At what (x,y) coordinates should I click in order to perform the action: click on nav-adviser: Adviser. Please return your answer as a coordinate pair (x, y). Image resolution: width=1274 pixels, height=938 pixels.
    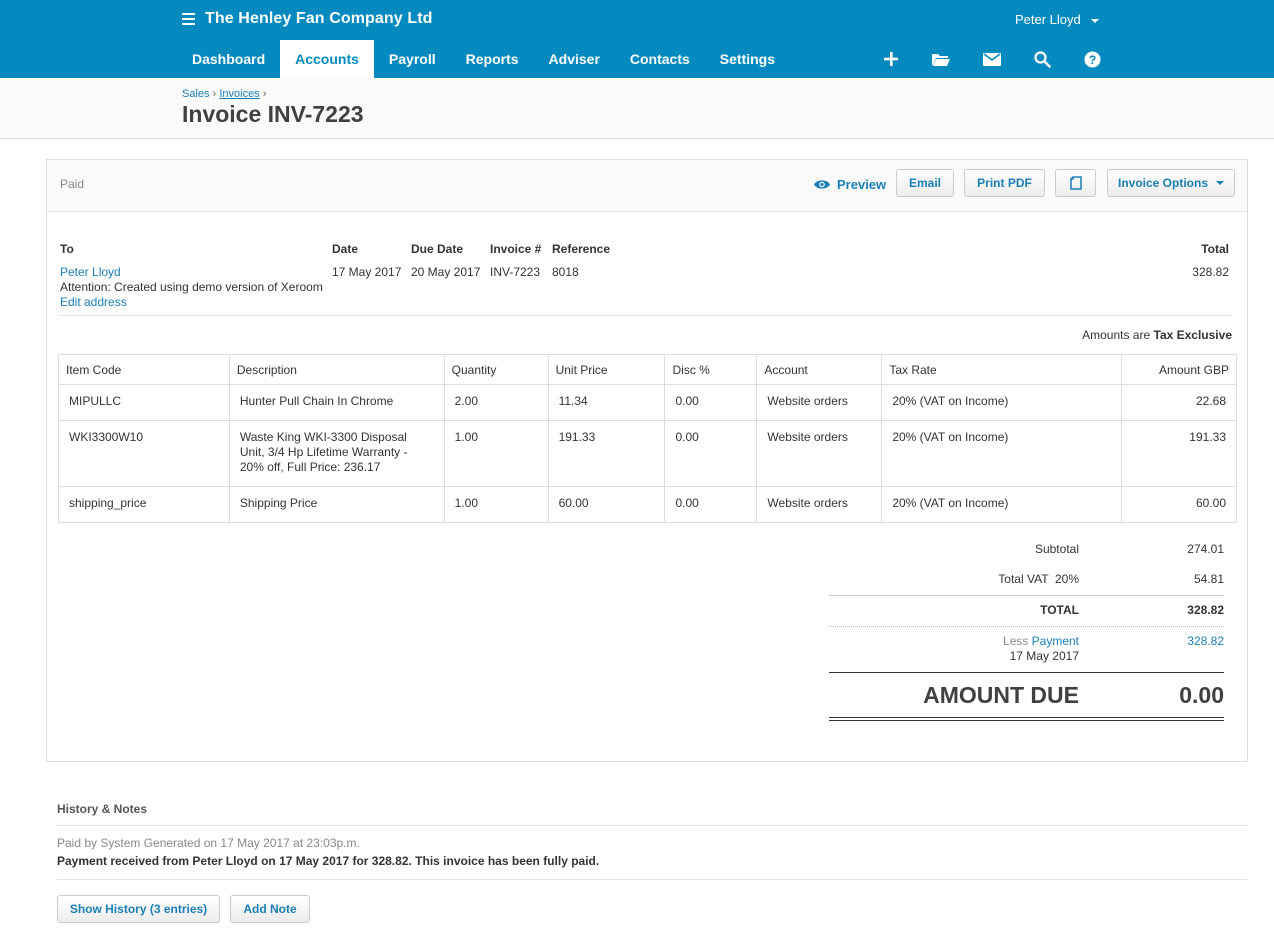
    Looking at the image, I should click on (574, 59).